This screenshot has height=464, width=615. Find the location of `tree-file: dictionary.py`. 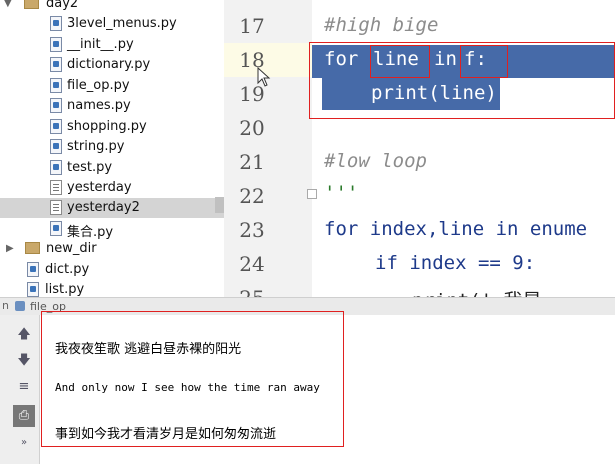

tree-file: dictionary.py is located at coordinates (112, 65).